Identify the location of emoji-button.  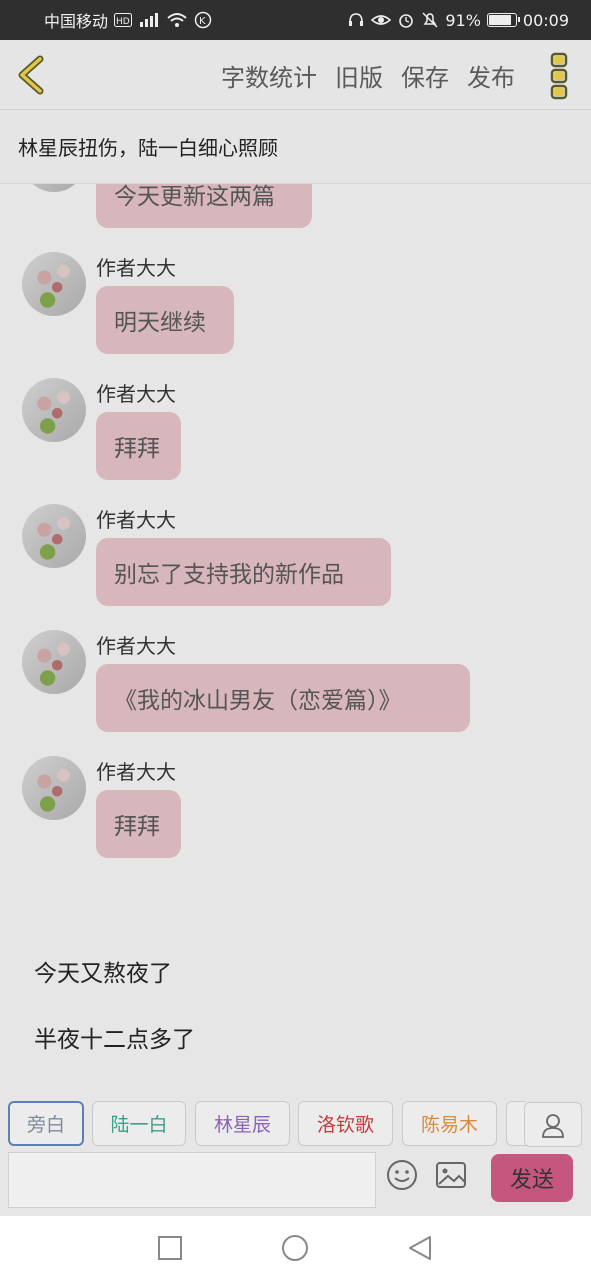
(402, 1175).